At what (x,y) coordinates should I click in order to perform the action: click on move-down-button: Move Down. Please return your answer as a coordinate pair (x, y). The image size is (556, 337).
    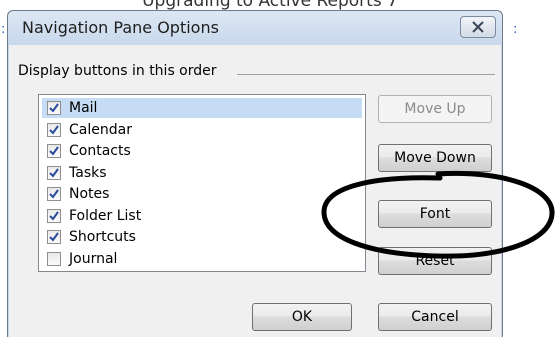
    Looking at the image, I should click on (435, 158).